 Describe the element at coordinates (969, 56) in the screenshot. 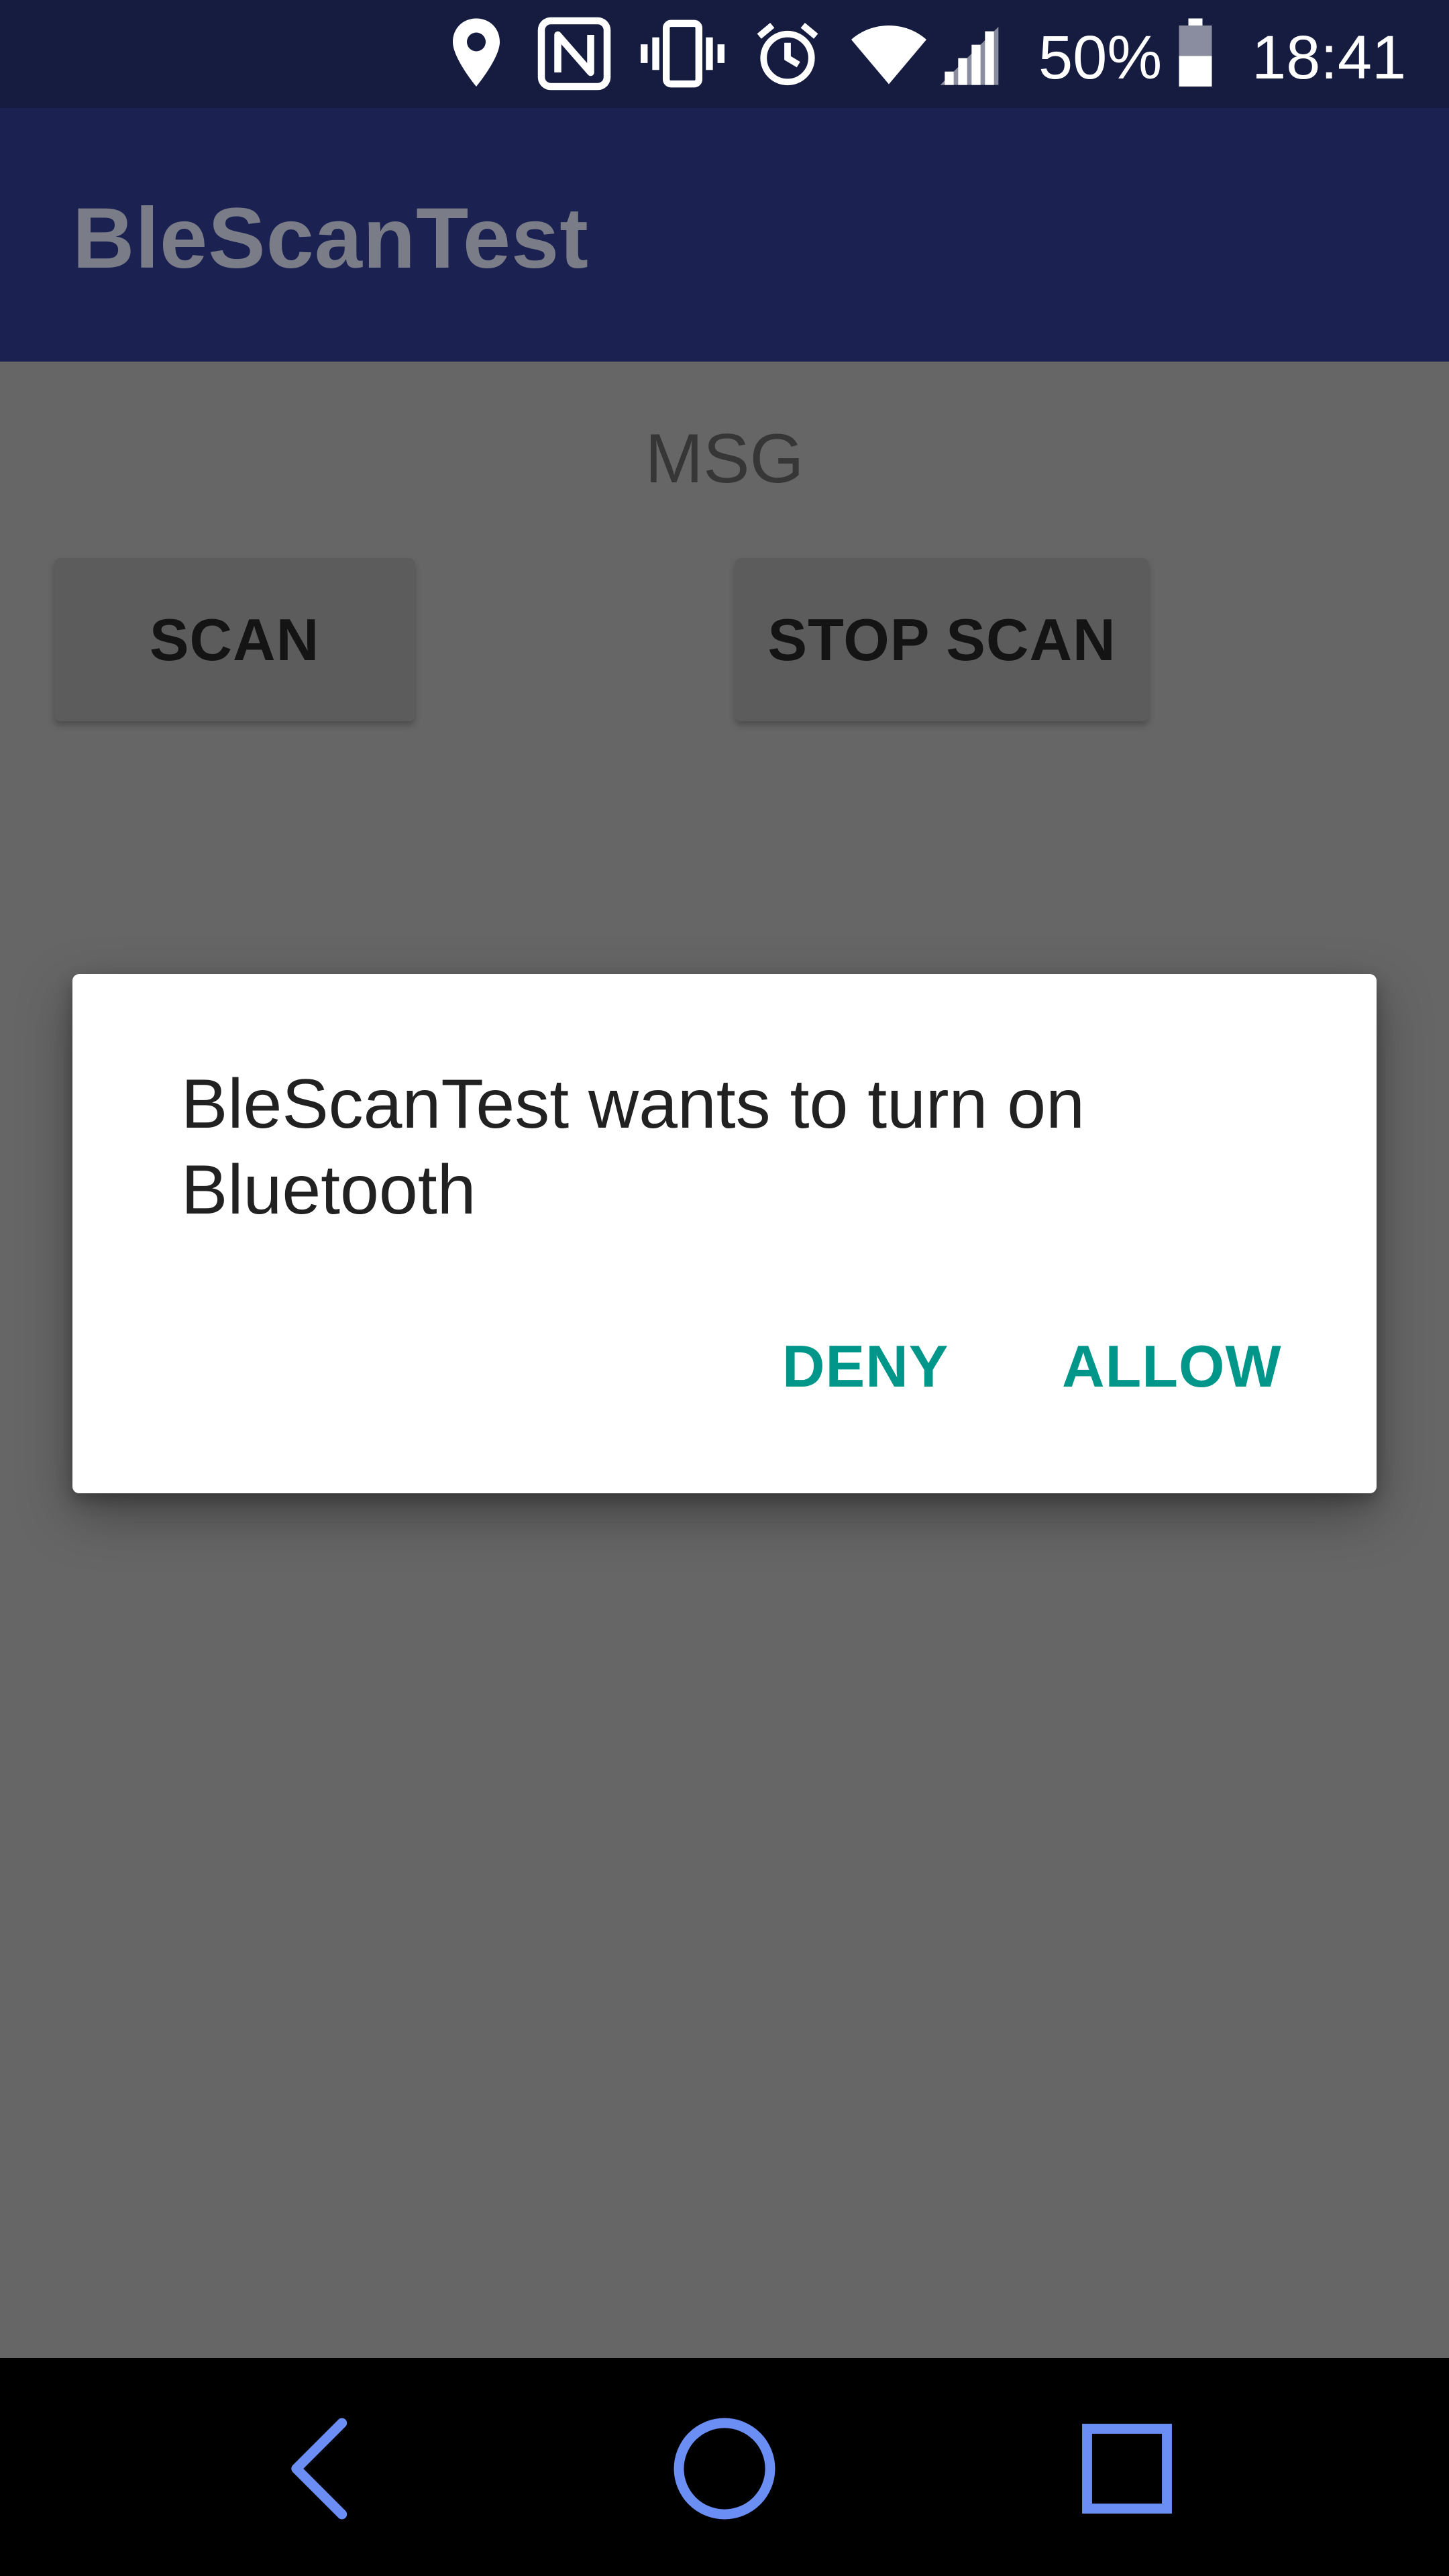

I see `cell-signal-icon` at that location.